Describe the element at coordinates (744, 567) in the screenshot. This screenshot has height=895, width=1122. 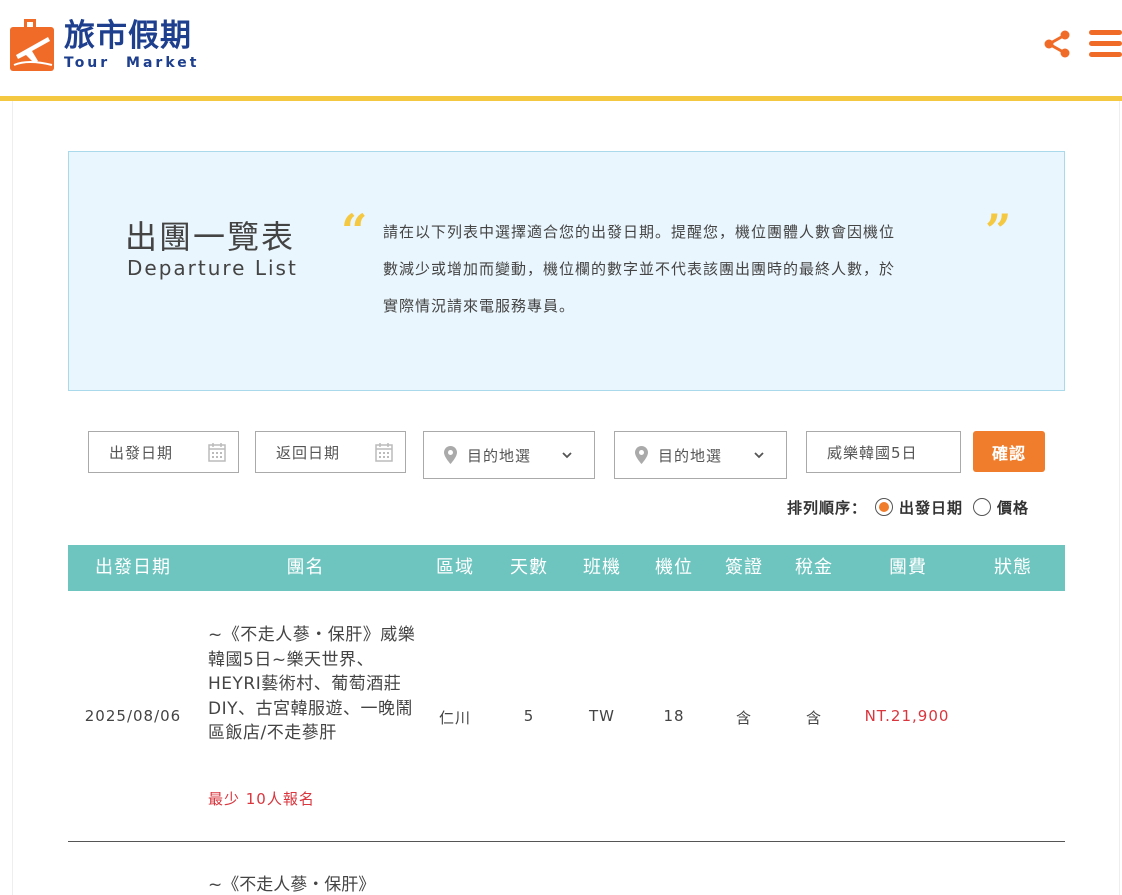
I see `col-visa: 簽證` at that location.